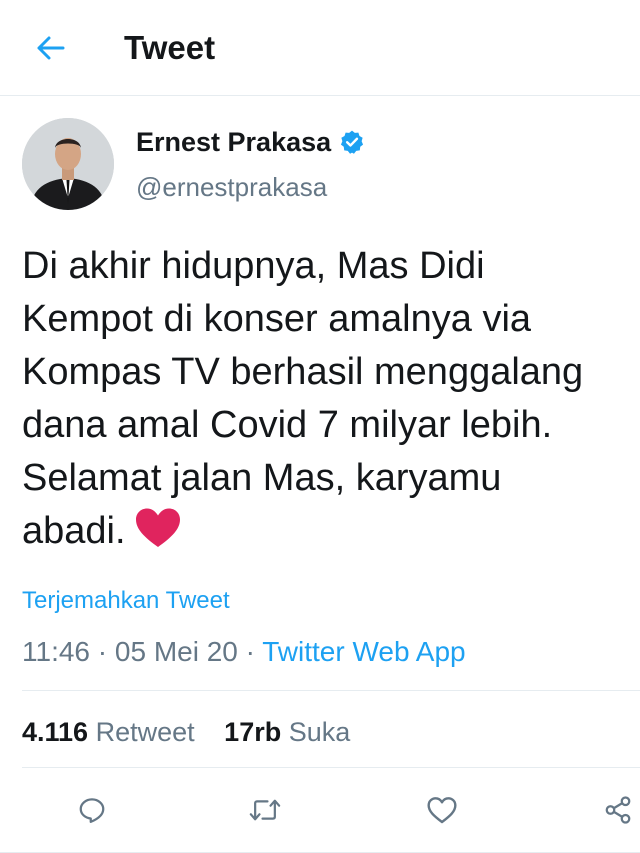  What do you see at coordinates (234, 142) in the screenshot?
I see `author-name-text: Ernest Prakasa` at bounding box center [234, 142].